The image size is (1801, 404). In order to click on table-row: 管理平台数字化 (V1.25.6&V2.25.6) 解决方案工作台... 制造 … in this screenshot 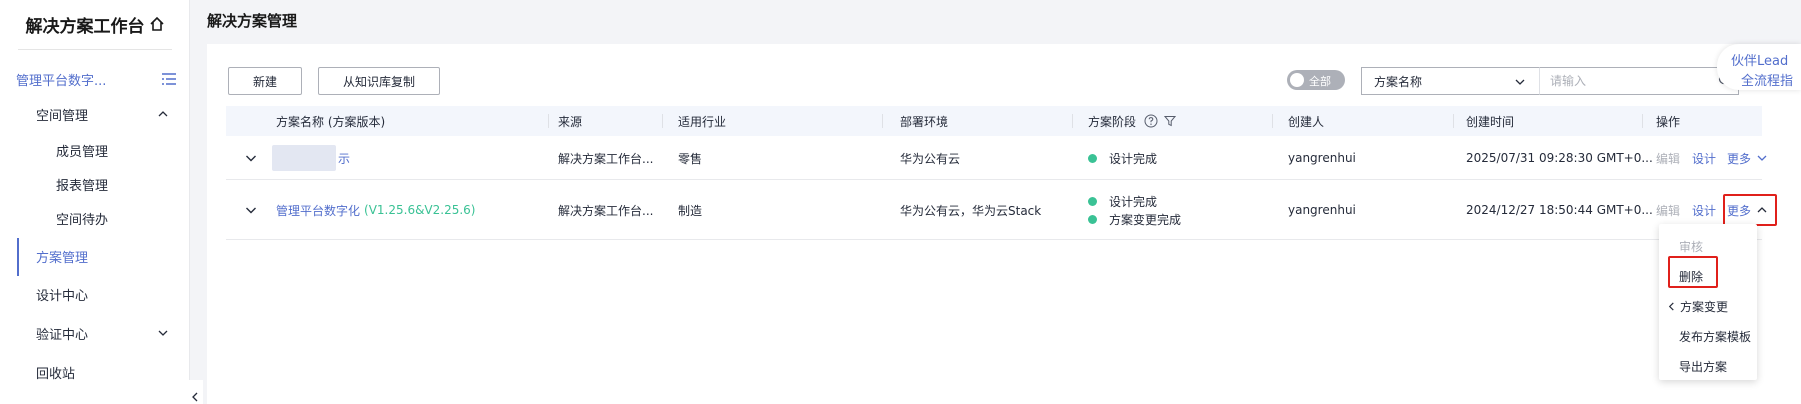, I will do `click(996, 210)`.